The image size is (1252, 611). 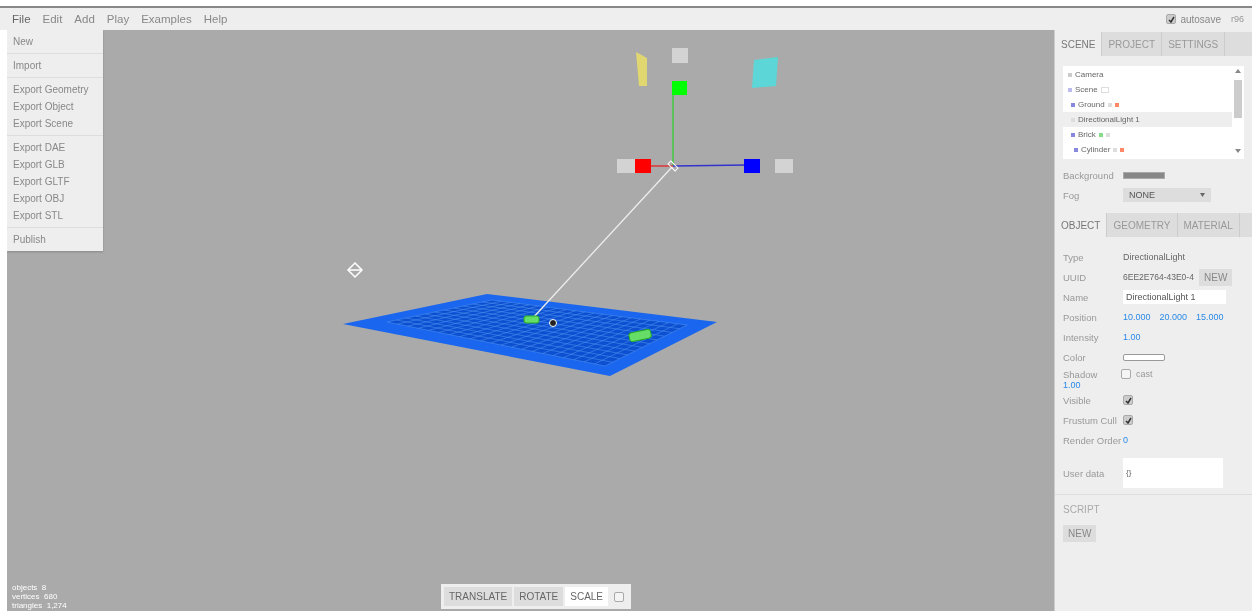 What do you see at coordinates (22, 19) in the screenshot?
I see `menu-item: File` at bounding box center [22, 19].